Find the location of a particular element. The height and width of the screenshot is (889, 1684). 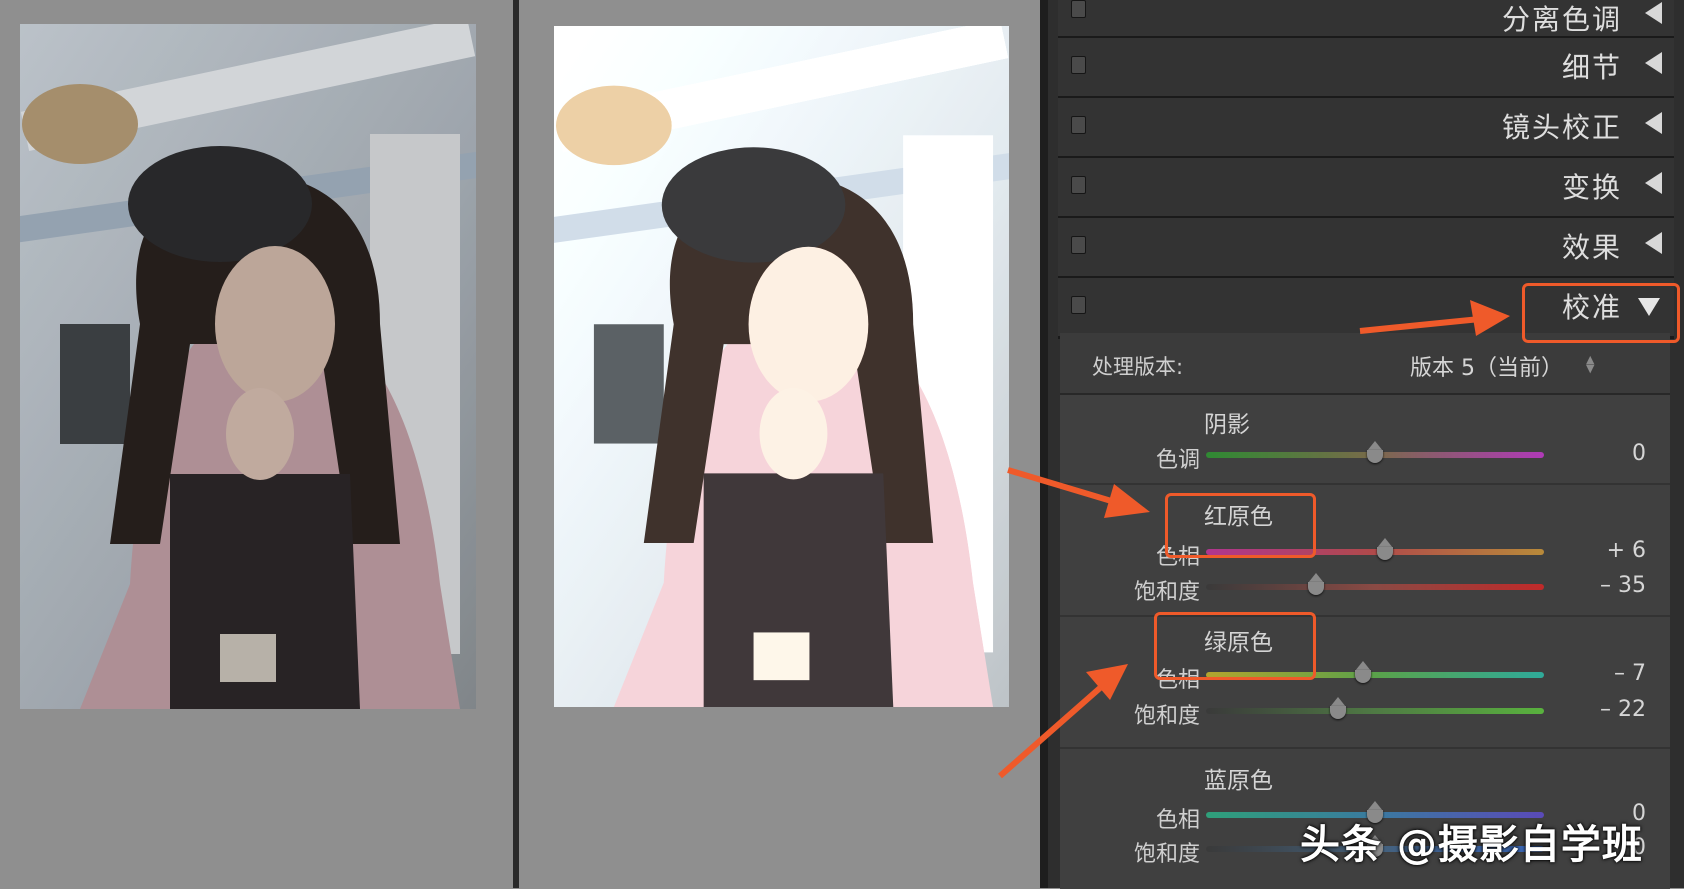

shadows-tint-slider is located at coordinates (1375, 452).